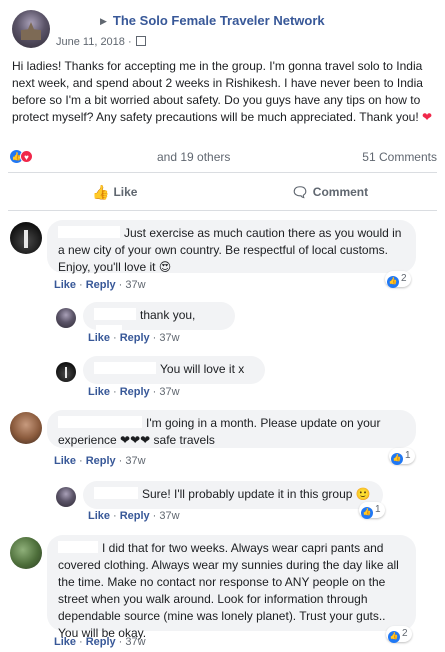 The image size is (445, 652). What do you see at coordinates (101, 192) in the screenshot?
I see `thumbs-up-icon: 👍` at bounding box center [101, 192].